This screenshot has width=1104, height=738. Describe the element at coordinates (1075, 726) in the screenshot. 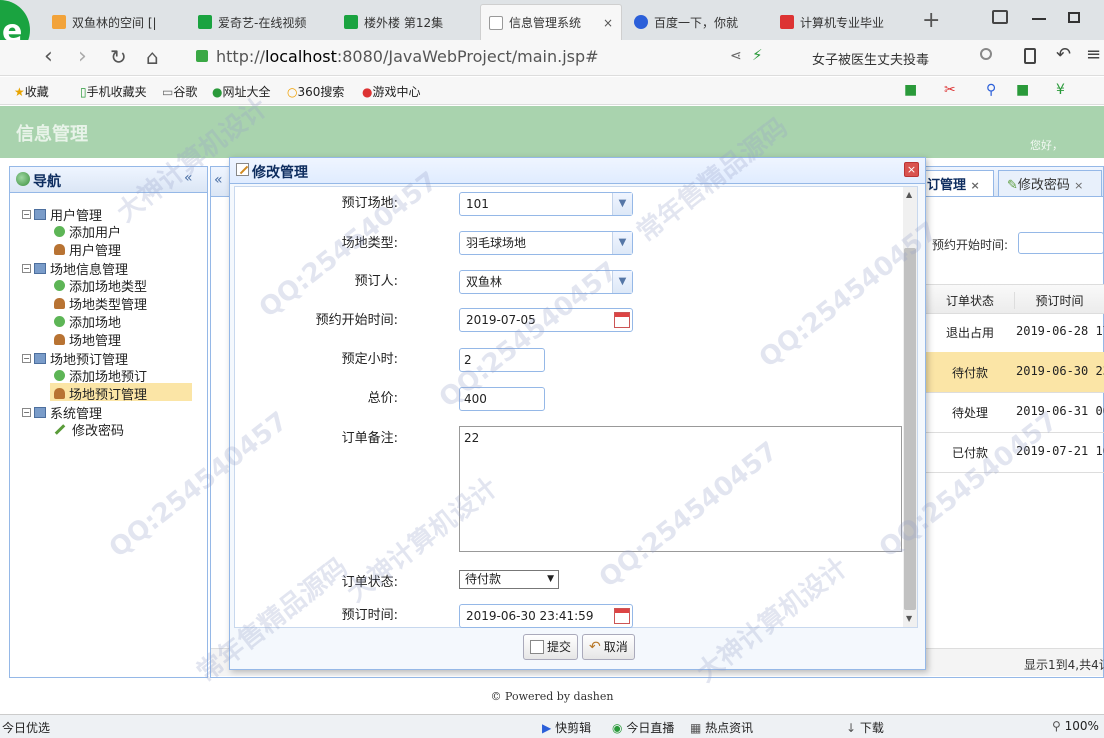

I see `zoom-level: ⚲ 100%` at that location.